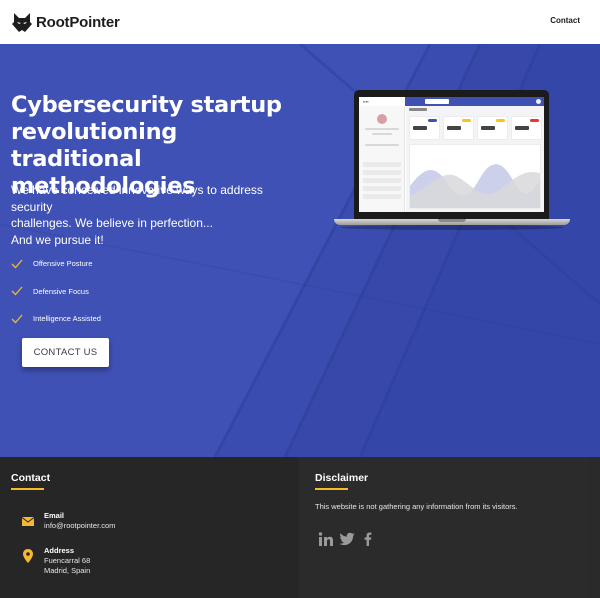 This screenshot has width=600, height=598. Describe the element at coordinates (59, 550) in the screenshot. I see `address-label: Address` at that location.